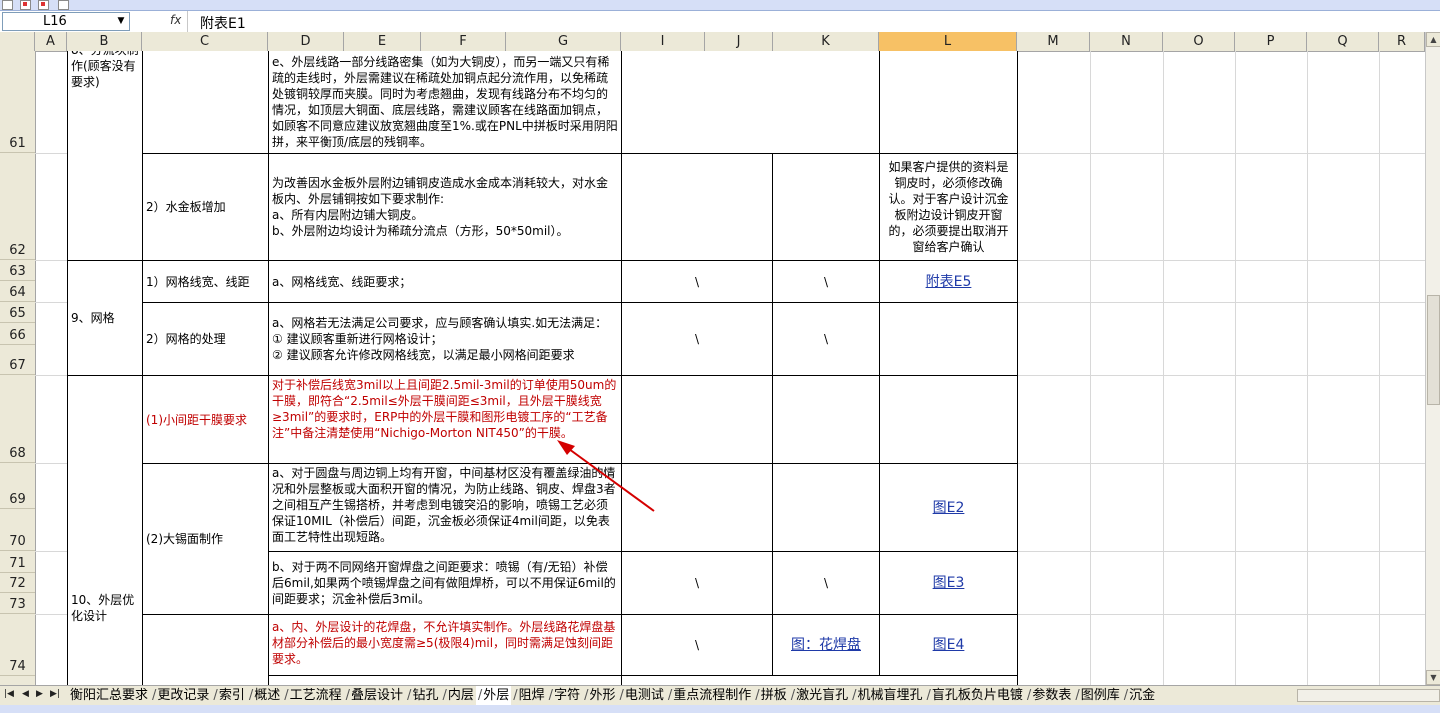 The height and width of the screenshot is (713, 1440). What do you see at coordinates (205, 539) in the screenshot?
I see `cell-c69: (2)大锡面制作` at bounding box center [205, 539].